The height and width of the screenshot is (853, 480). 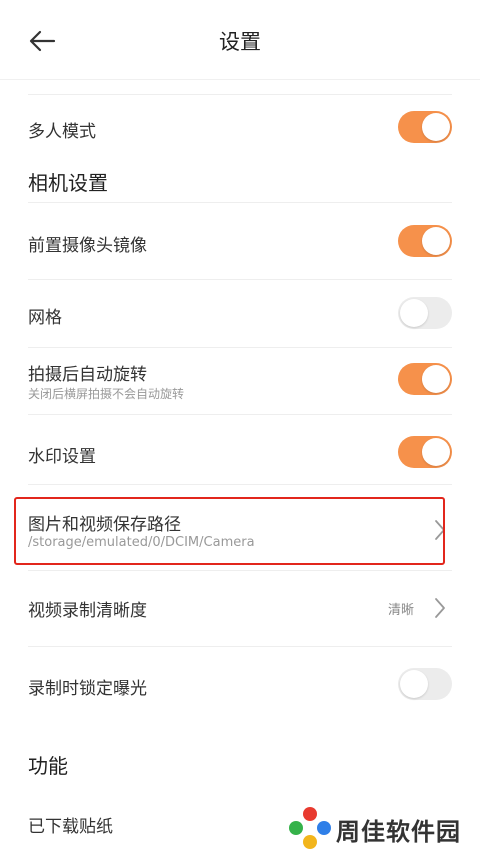 What do you see at coordinates (425, 127) in the screenshot?
I see `multi-person-toggle` at bounding box center [425, 127].